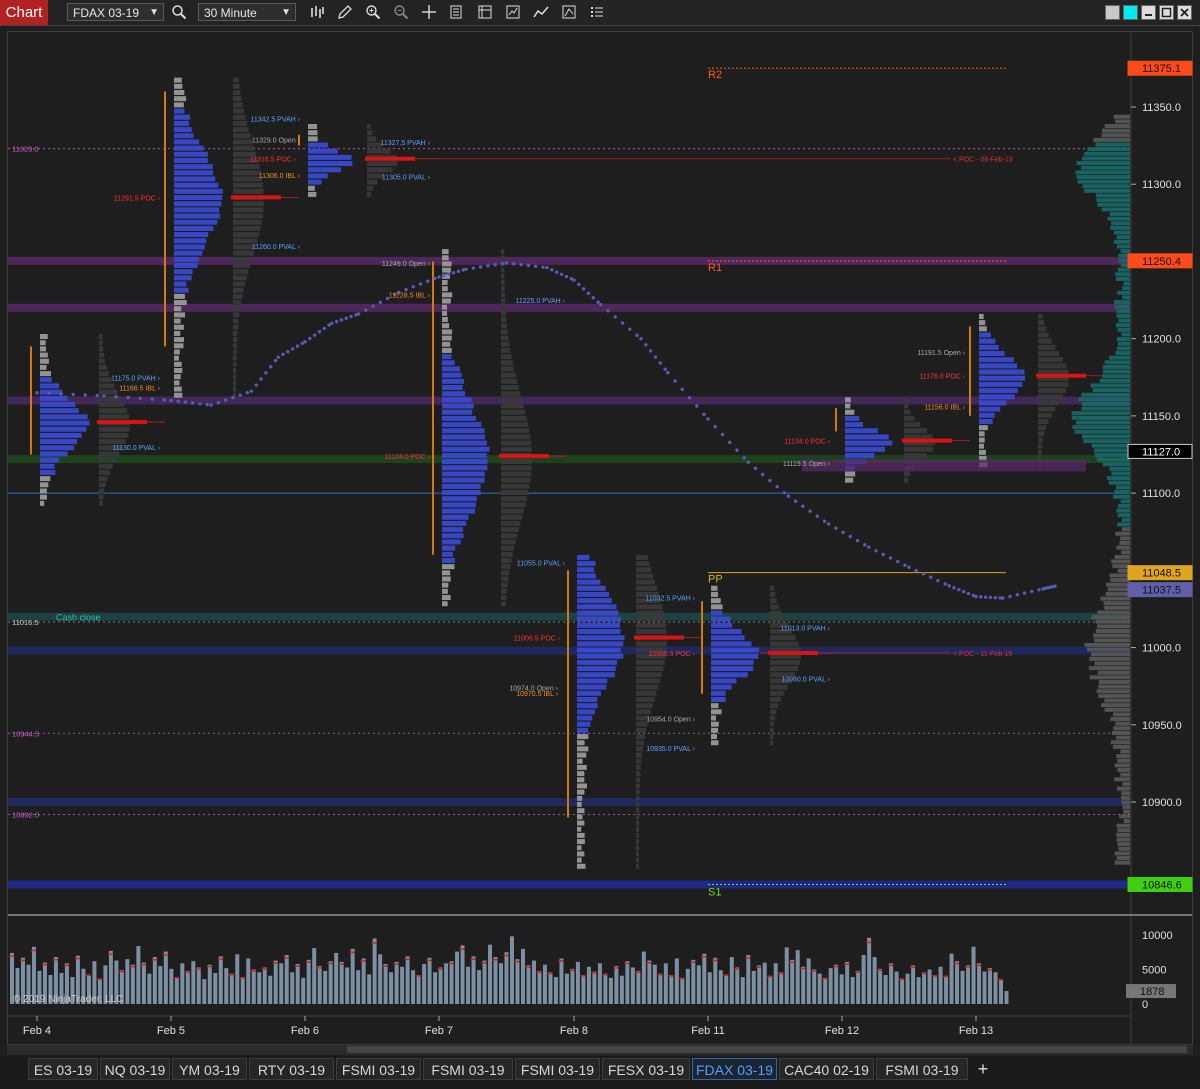  What do you see at coordinates (405, 143) in the screenshot?
I see `profile-annotation: 11327.5 PVAH ›` at bounding box center [405, 143].